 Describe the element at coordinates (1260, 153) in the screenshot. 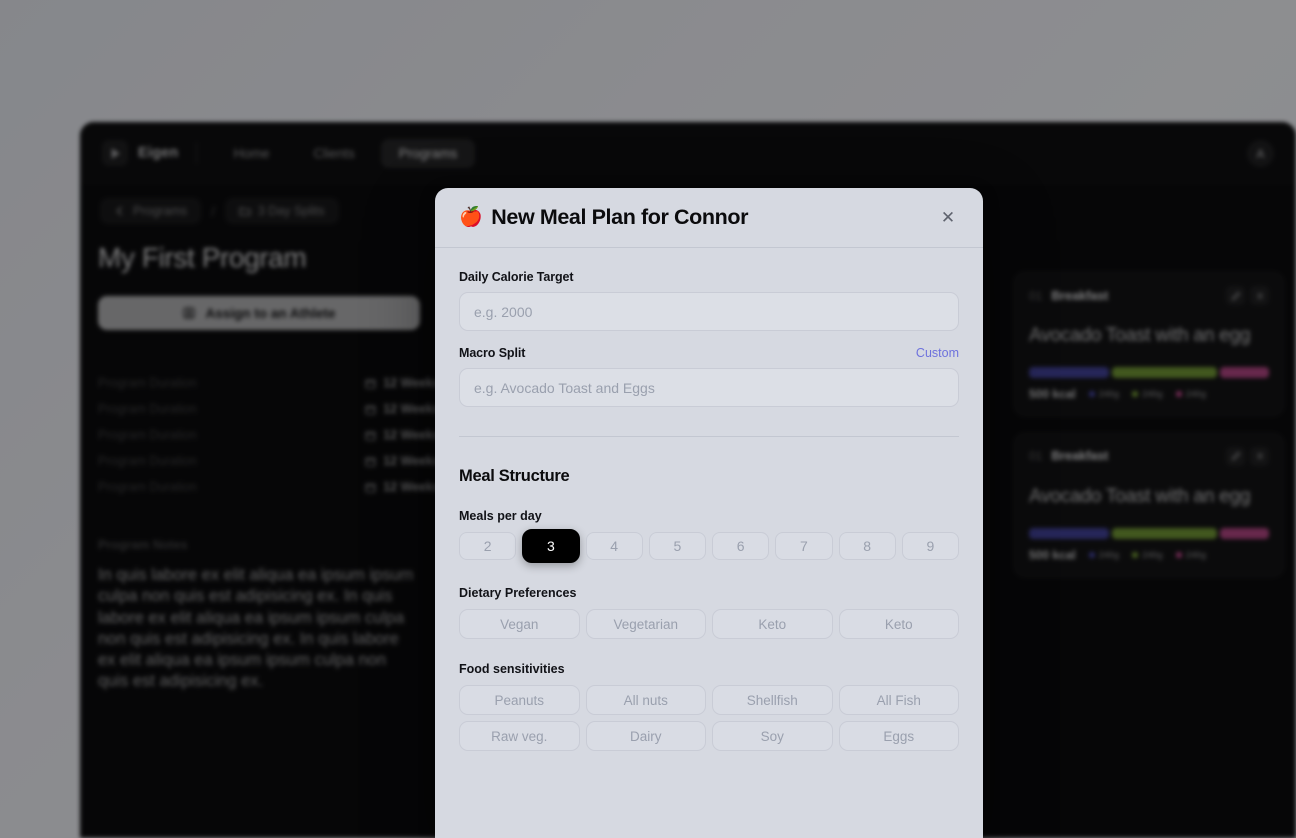

I see `avatar: A` at that location.